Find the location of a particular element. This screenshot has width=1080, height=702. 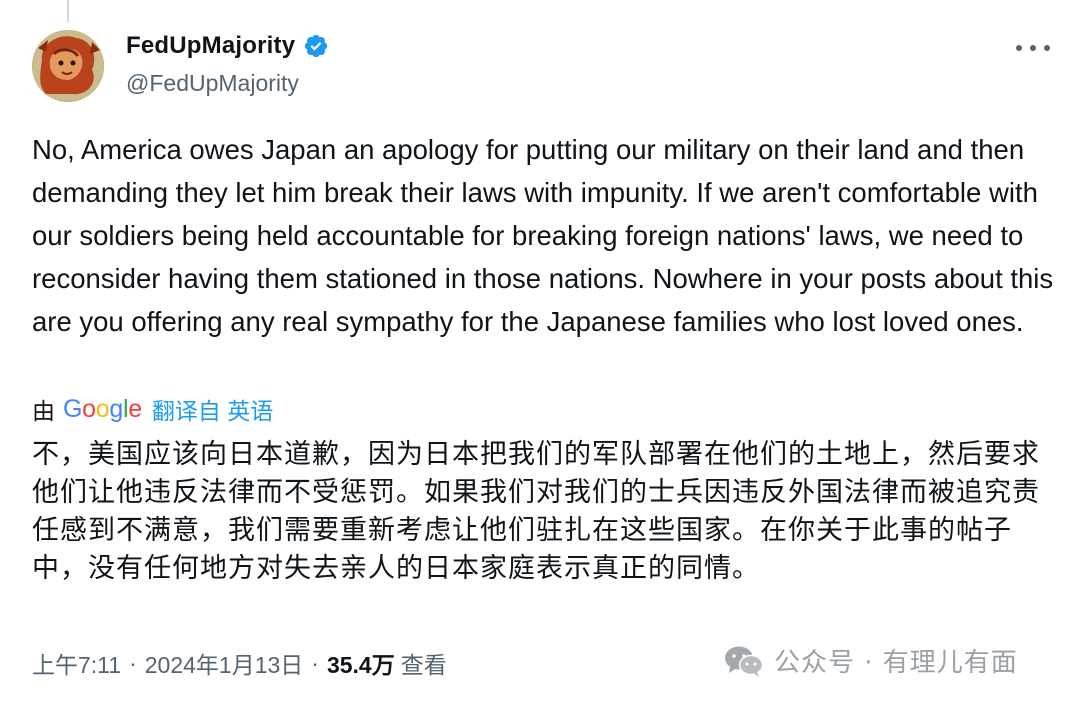

thread-connector-line is located at coordinates (68, 11).